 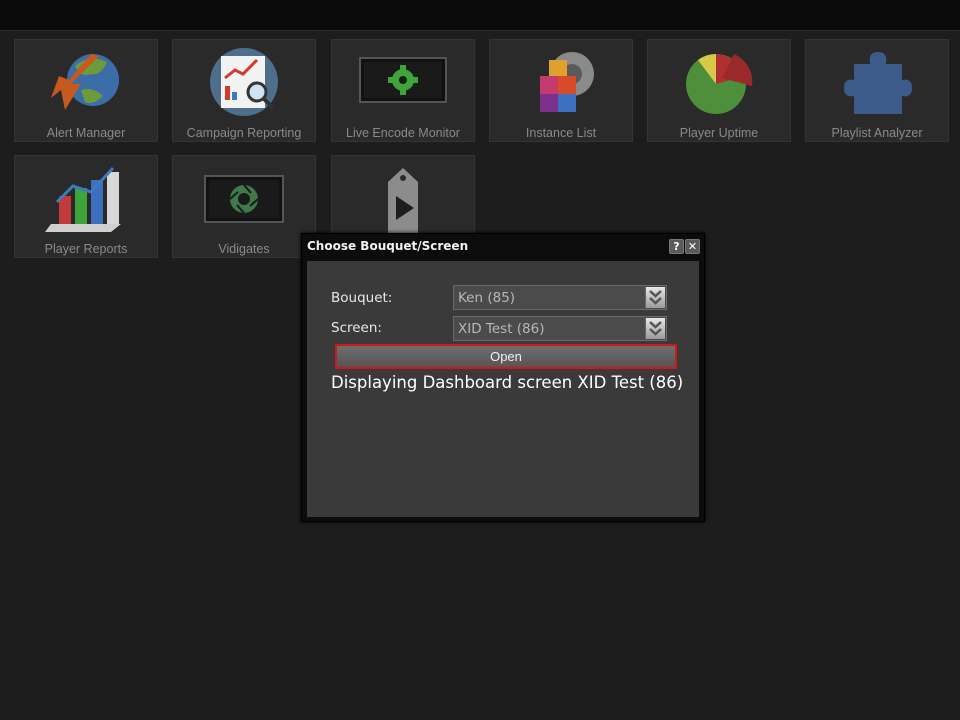 What do you see at coordinates (506, 356) in the screenshot?
I see `open-button: Open` at bounding box center [506, 356].